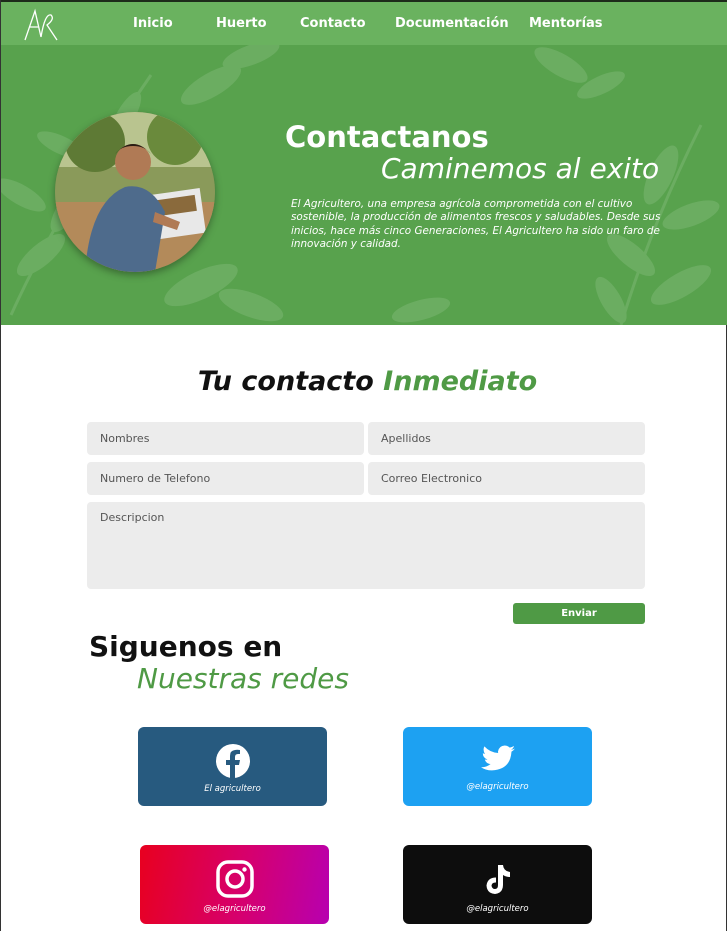  Describe the element at coordinates (497, 758) in the screenshot. I see `twitter-icon` at that location.